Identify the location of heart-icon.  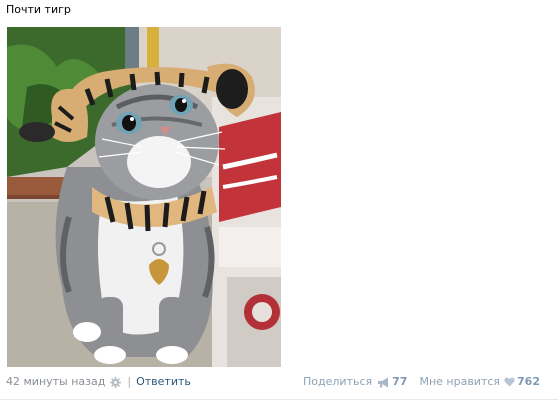
(509, 382).